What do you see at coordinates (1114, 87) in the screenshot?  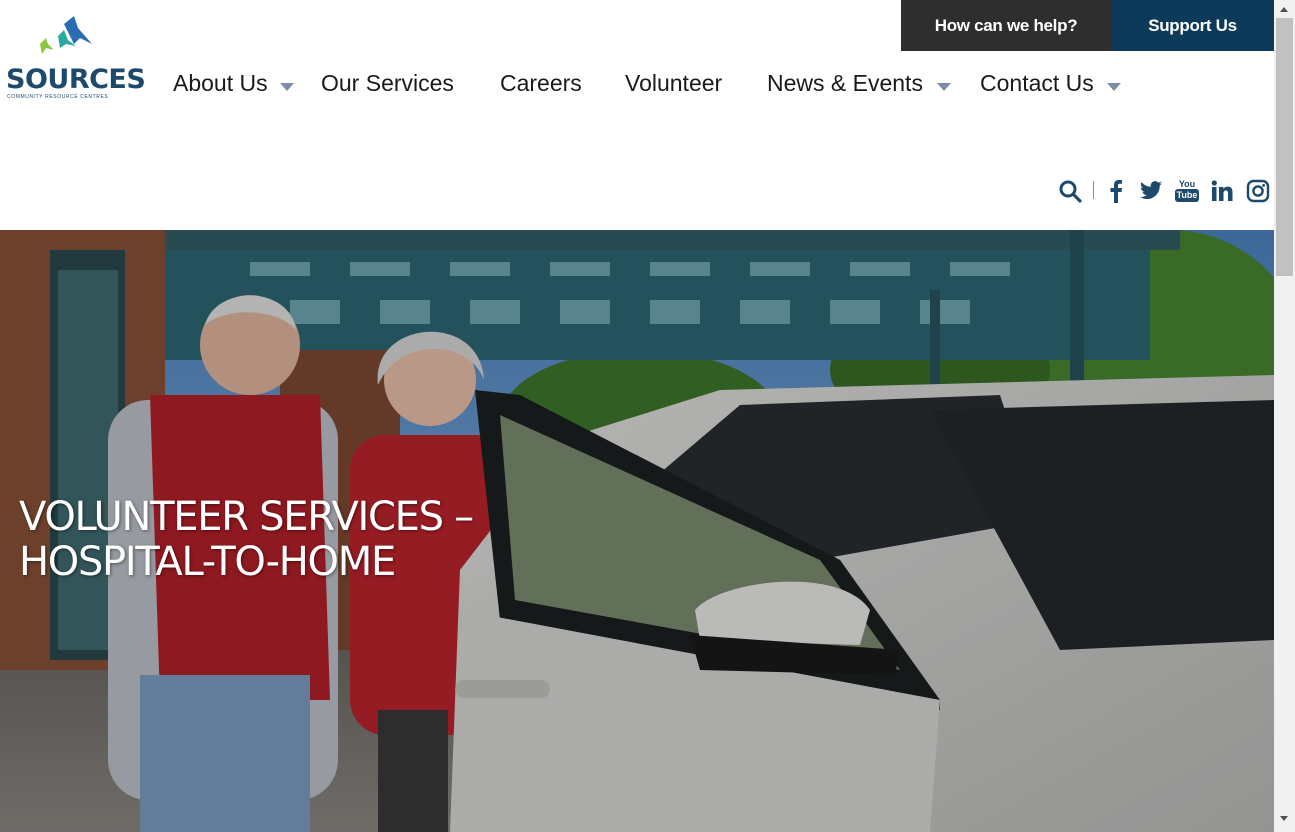 I see `contact-us-dropdown-icon` at bounding box center [1114, 87].